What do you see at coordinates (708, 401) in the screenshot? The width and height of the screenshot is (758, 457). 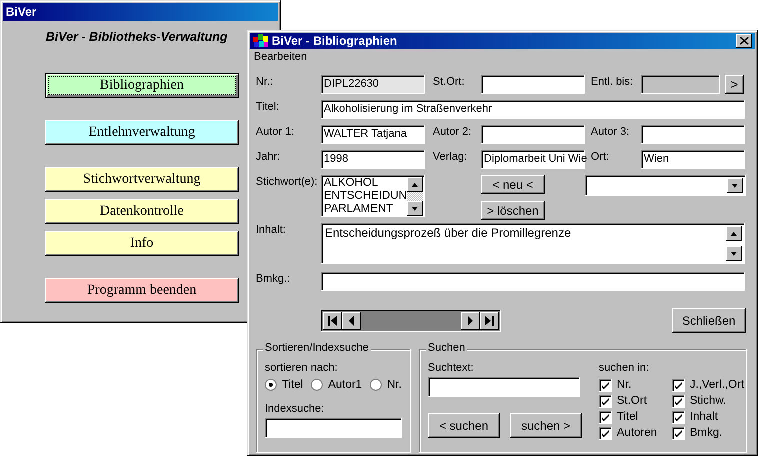 I see `checkbox: Stichw.` at bounding box center [708, 401].